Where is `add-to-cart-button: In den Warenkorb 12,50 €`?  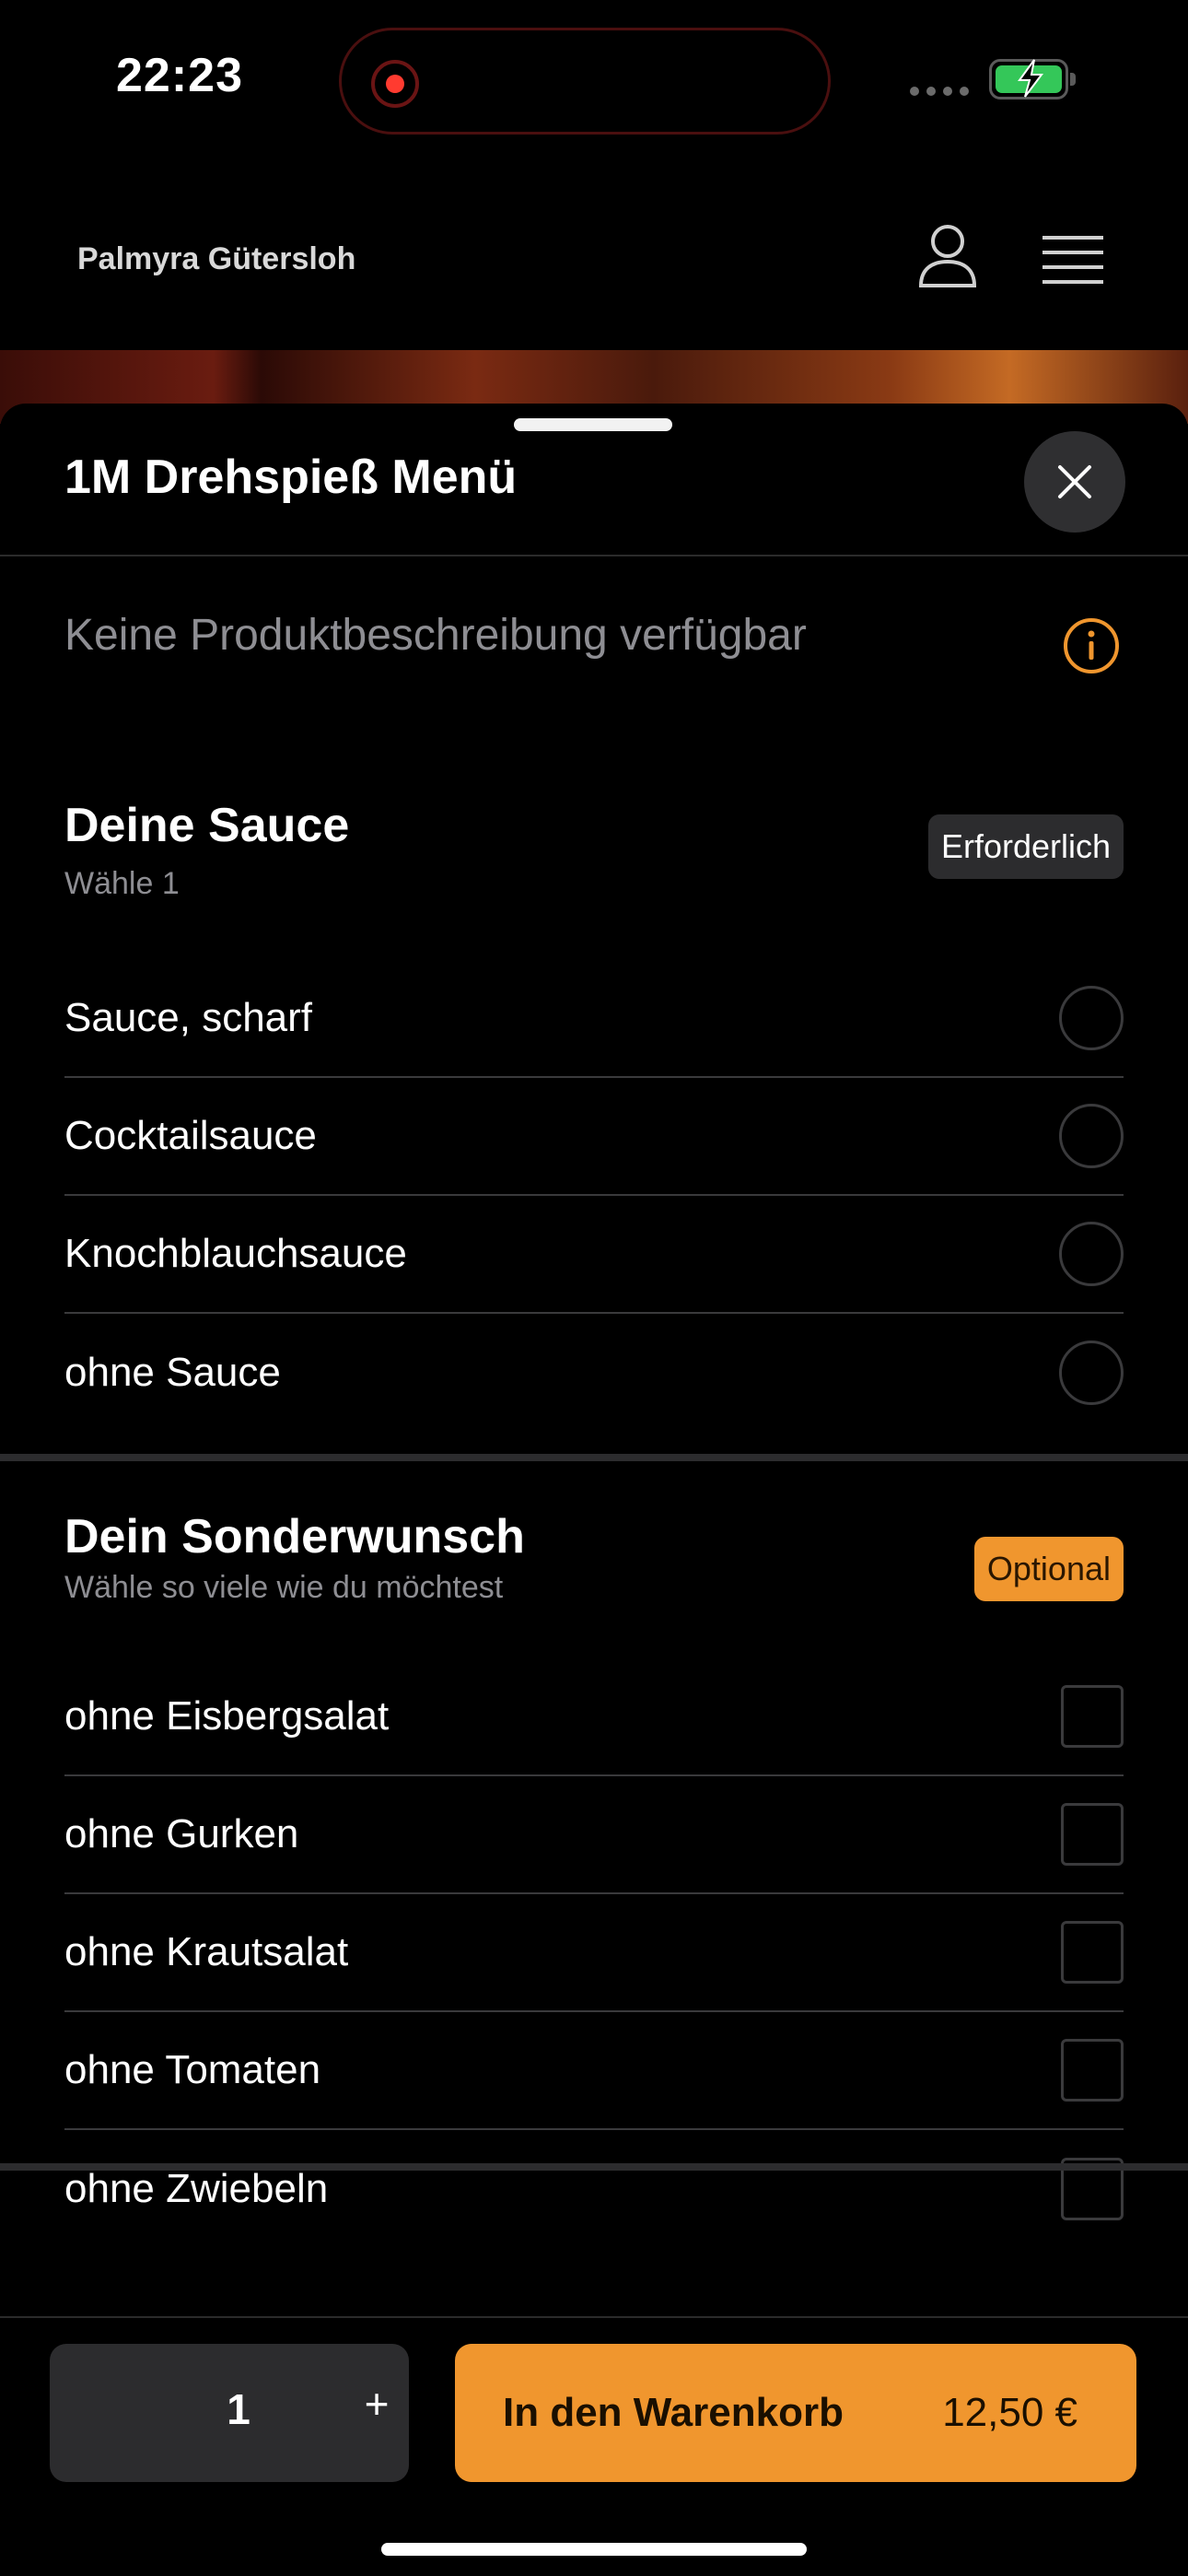
add-to-cart-button: In den Warenkorb 12,50 € is located at coordinates (795, 2413).